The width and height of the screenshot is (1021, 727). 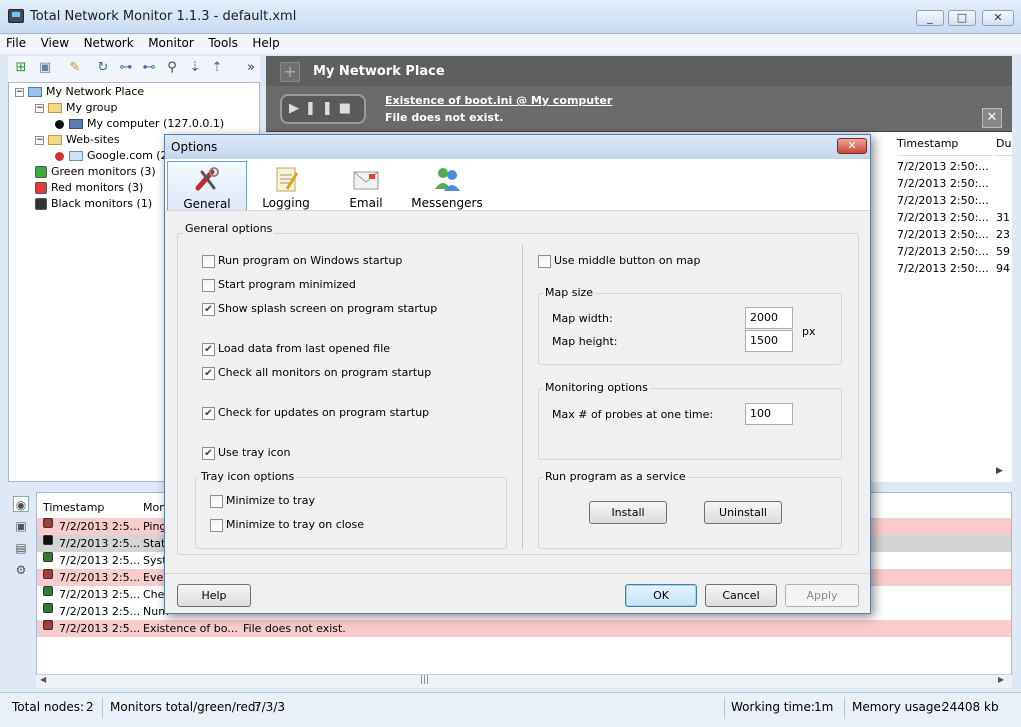 What do you see at coordinates (79, 92) in the screenshot?
I see `tree-item-root: − My Network Place` at bounding box center [79, 92].